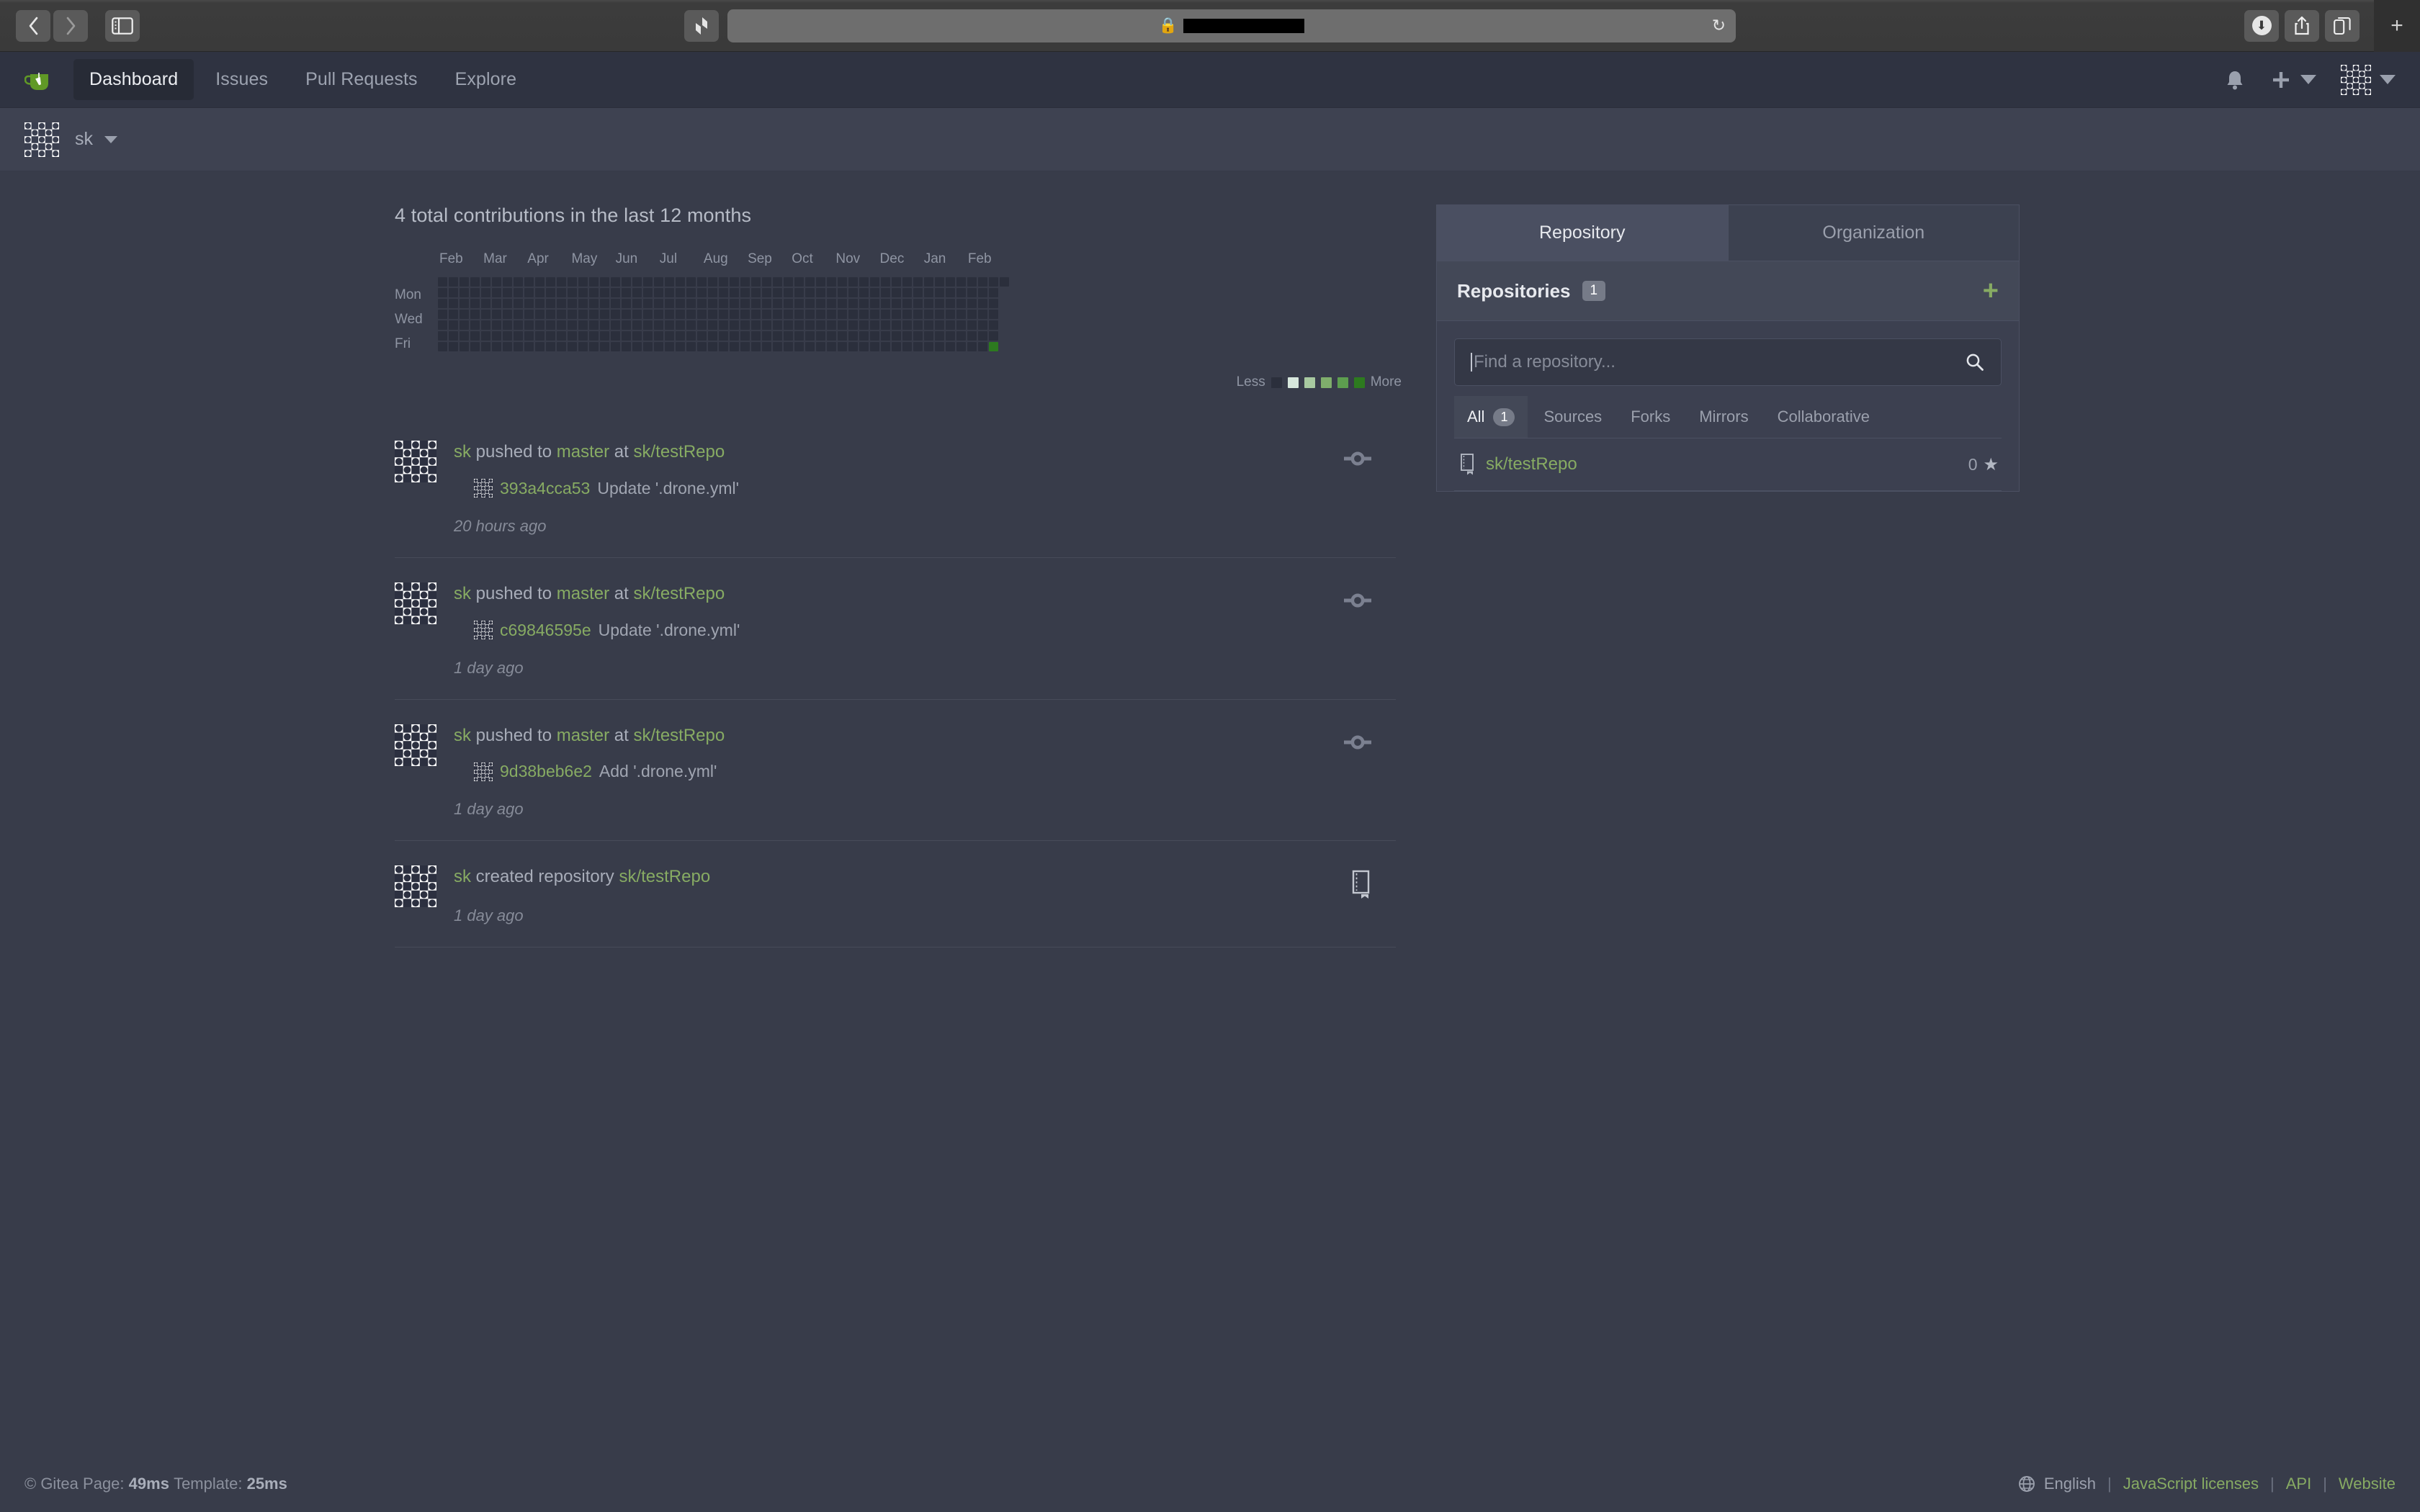 This screenshot has height=1512, width=2420. I want to click on commit-sha-link: 9d38beb6e2, so click(546, 771).